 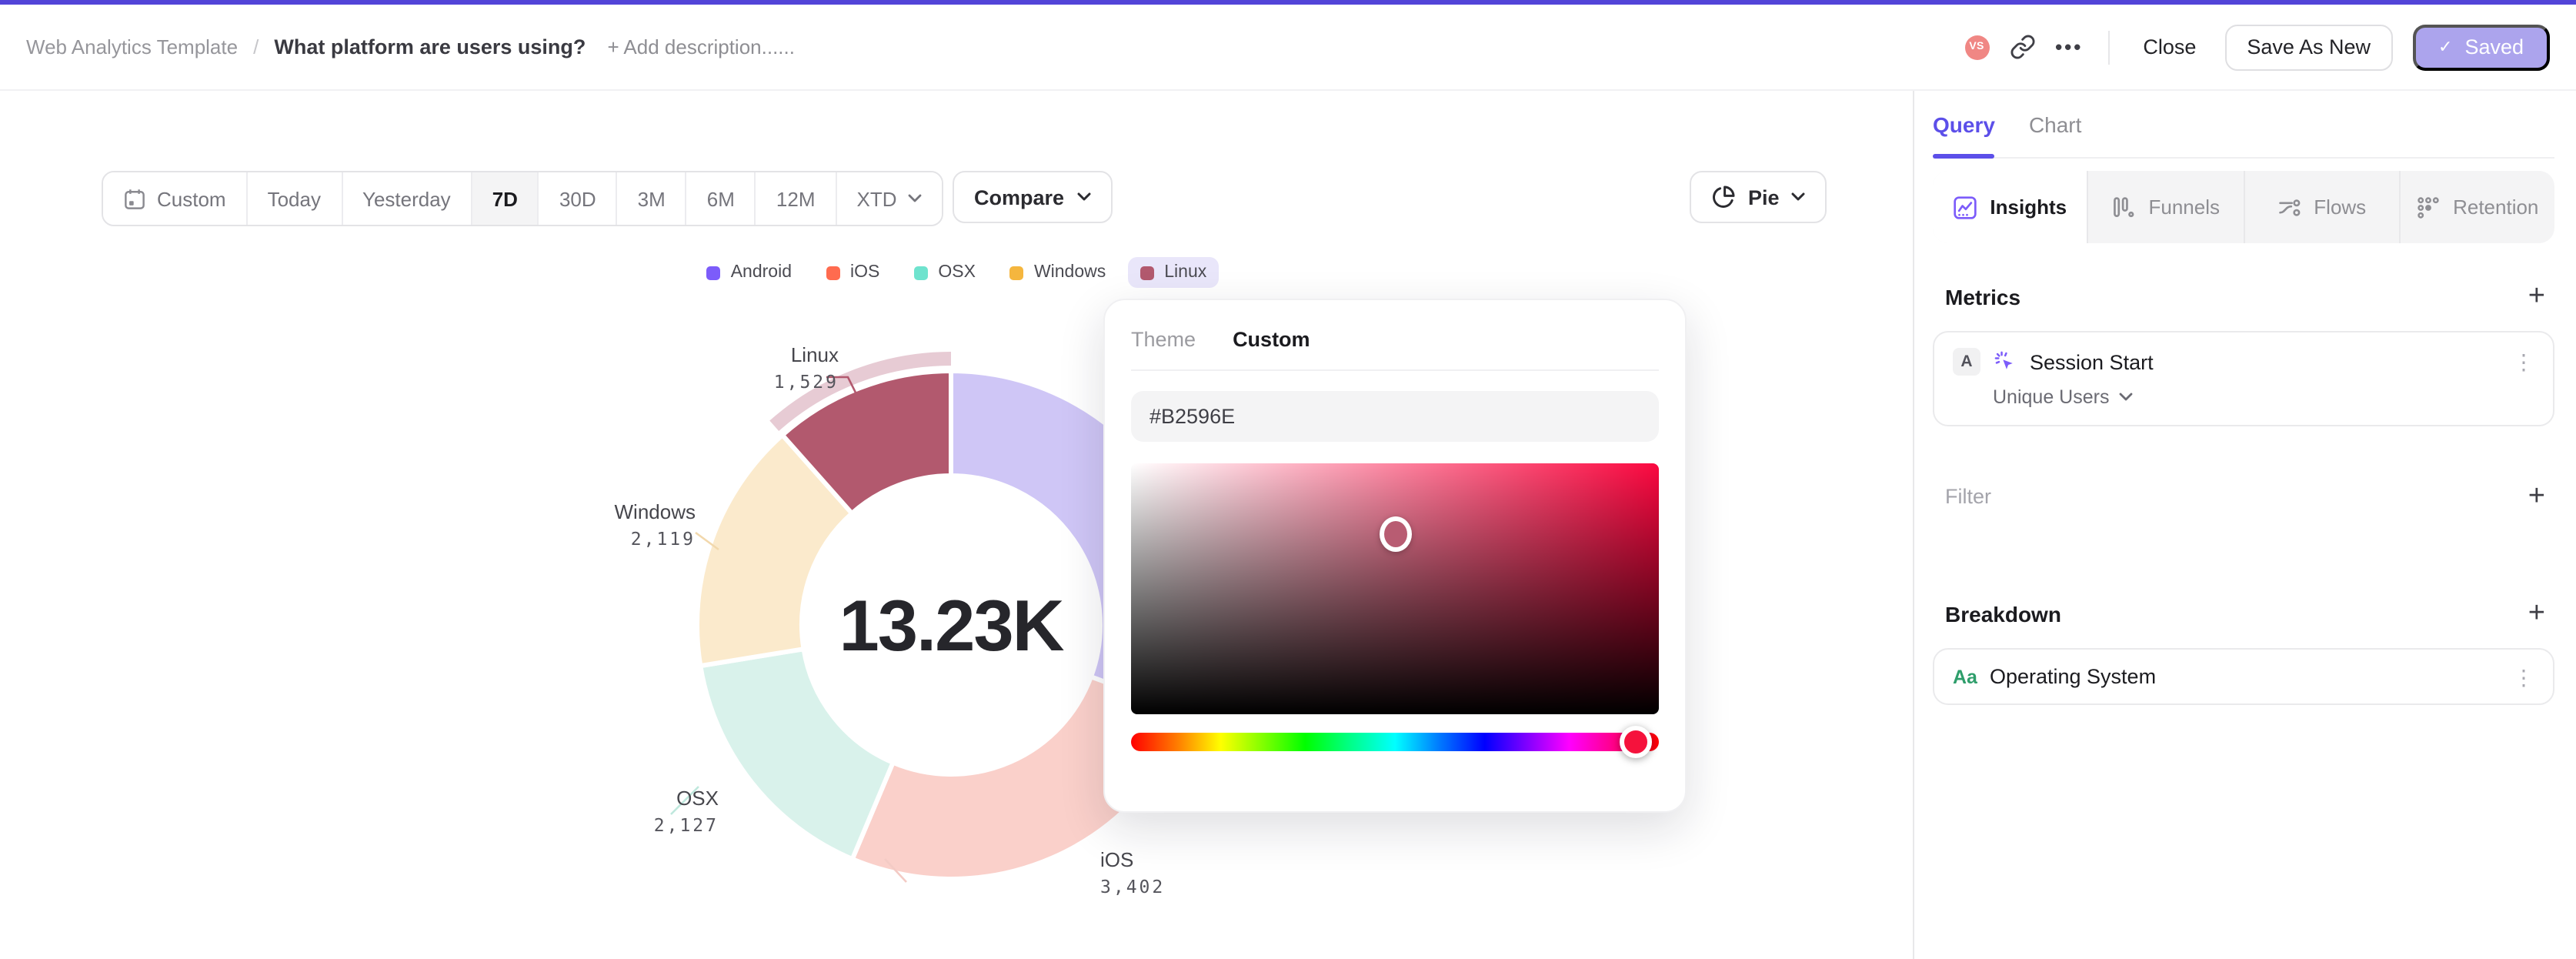 What do you see at coordinates (2263, 397) in the screenshot?
I see `aggregation-dropdown: Unique Users` at bounding box center [2263, 397].